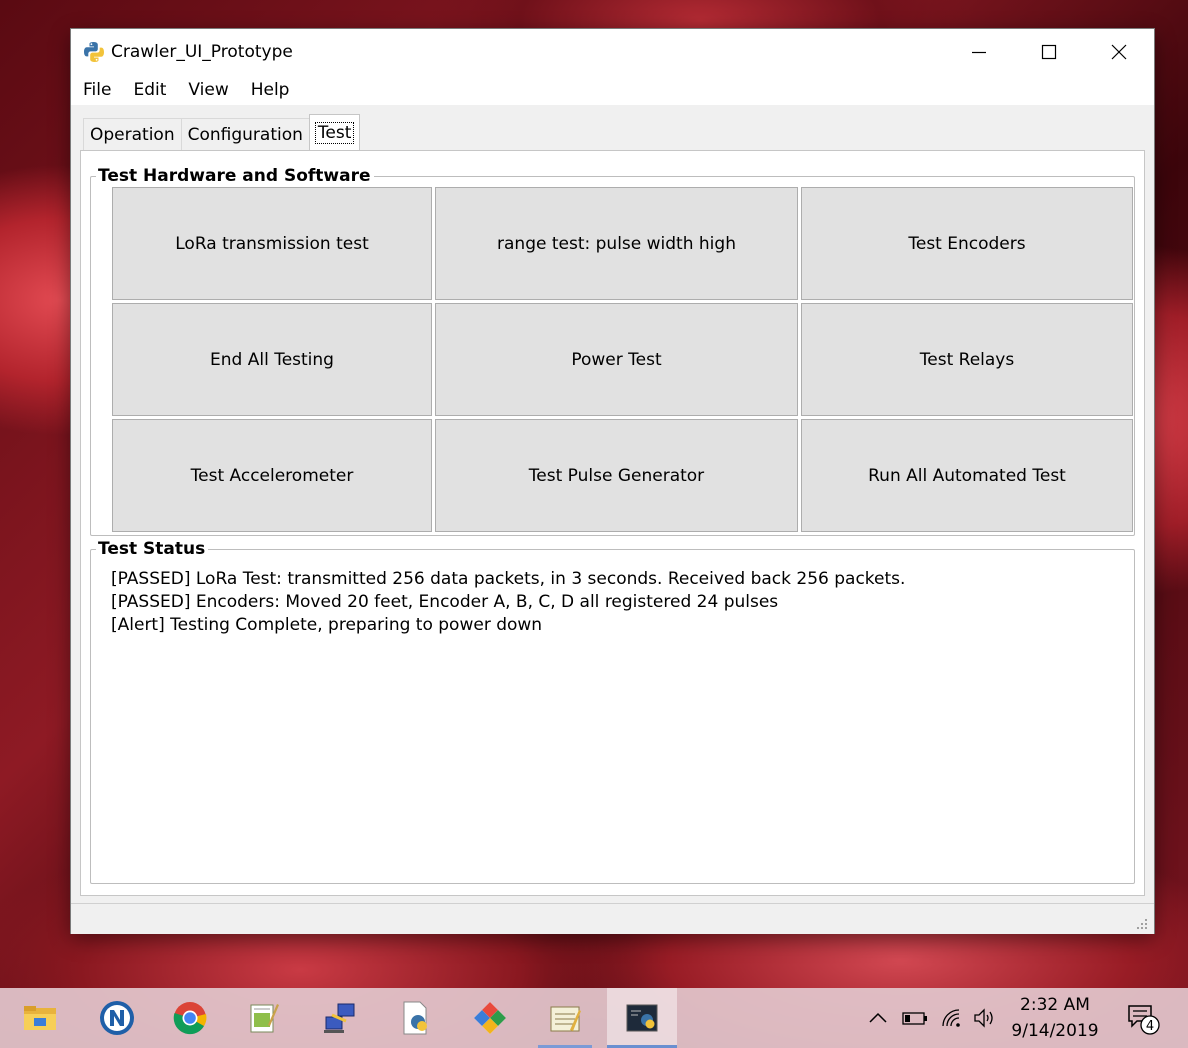 The image size is (1188, 1048). I want to click on clock: 2:32 AM 9/14/2019, so click(1055, 1018).